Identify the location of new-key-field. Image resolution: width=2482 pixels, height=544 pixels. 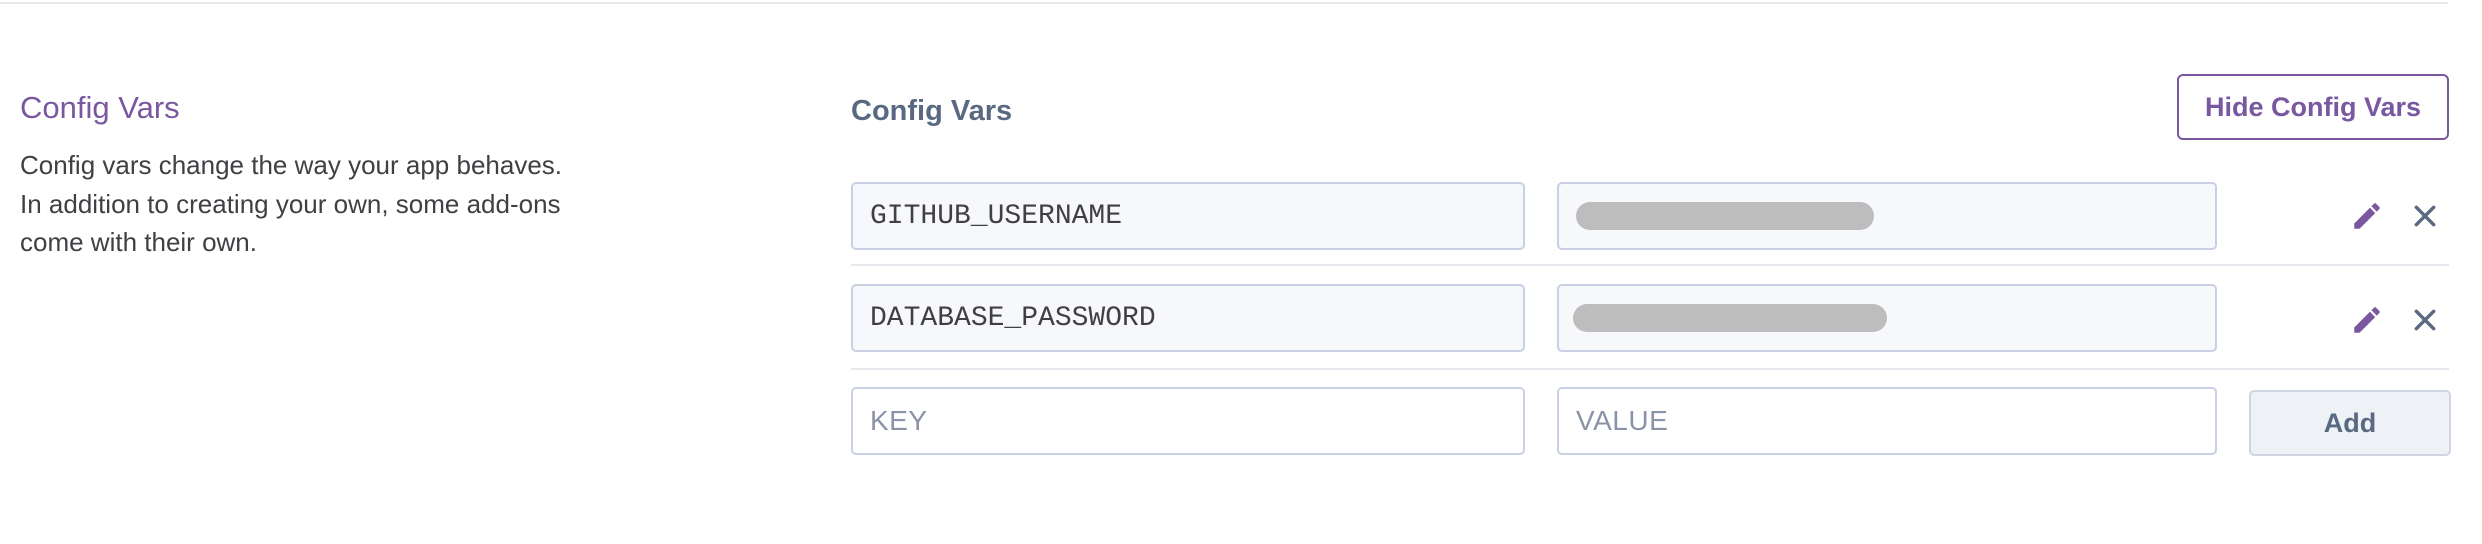
(1188, 421).